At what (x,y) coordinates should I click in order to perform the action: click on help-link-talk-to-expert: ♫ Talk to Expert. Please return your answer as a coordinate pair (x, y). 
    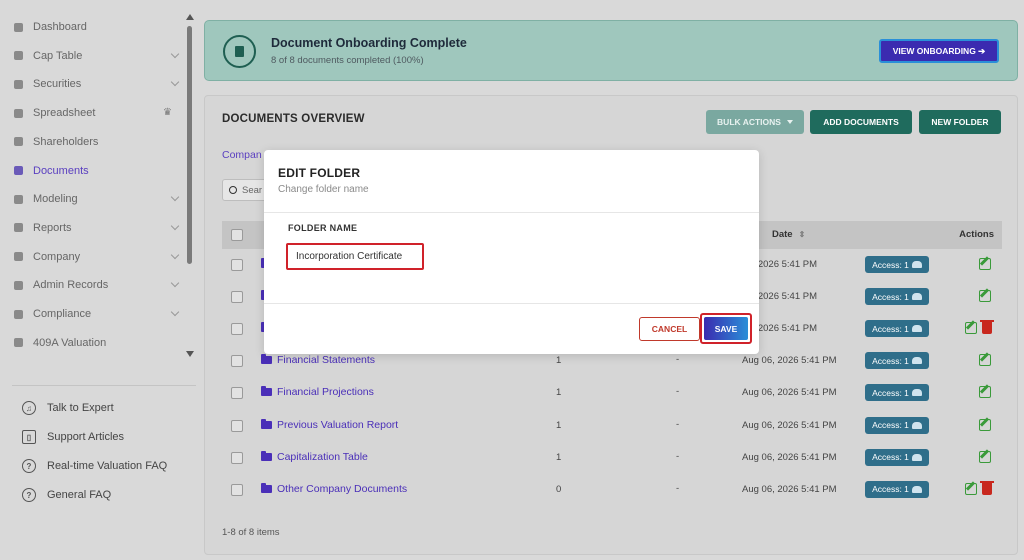
    Looking at the image, I should click on (68, 408).